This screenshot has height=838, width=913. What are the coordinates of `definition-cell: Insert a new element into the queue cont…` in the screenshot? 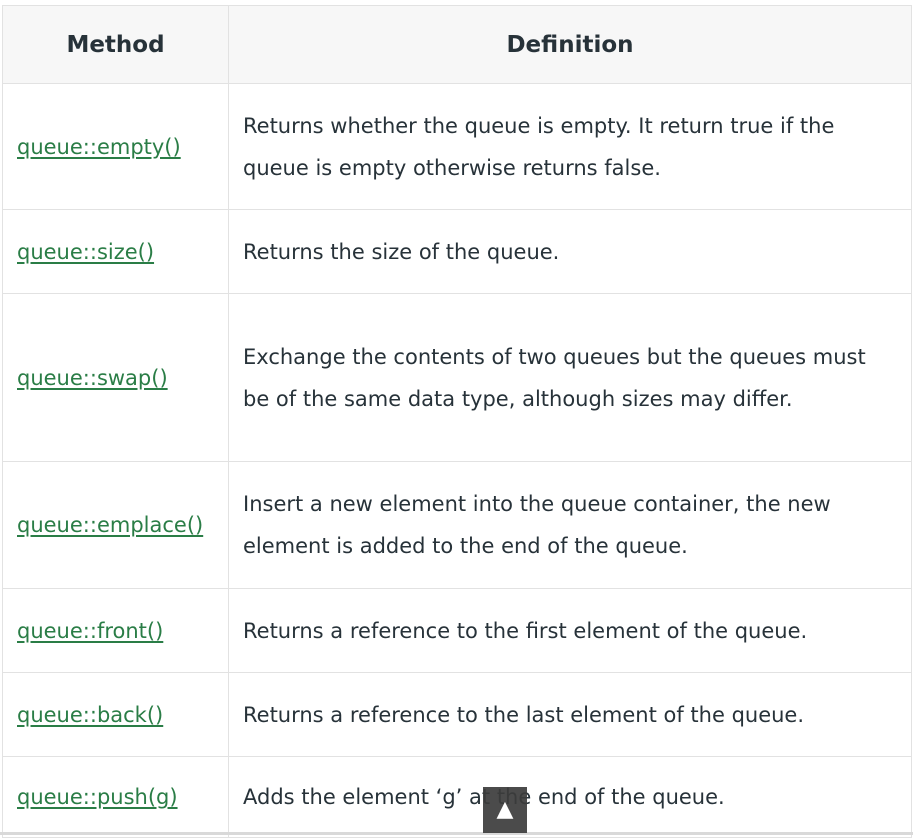 It's located at (570, 525).